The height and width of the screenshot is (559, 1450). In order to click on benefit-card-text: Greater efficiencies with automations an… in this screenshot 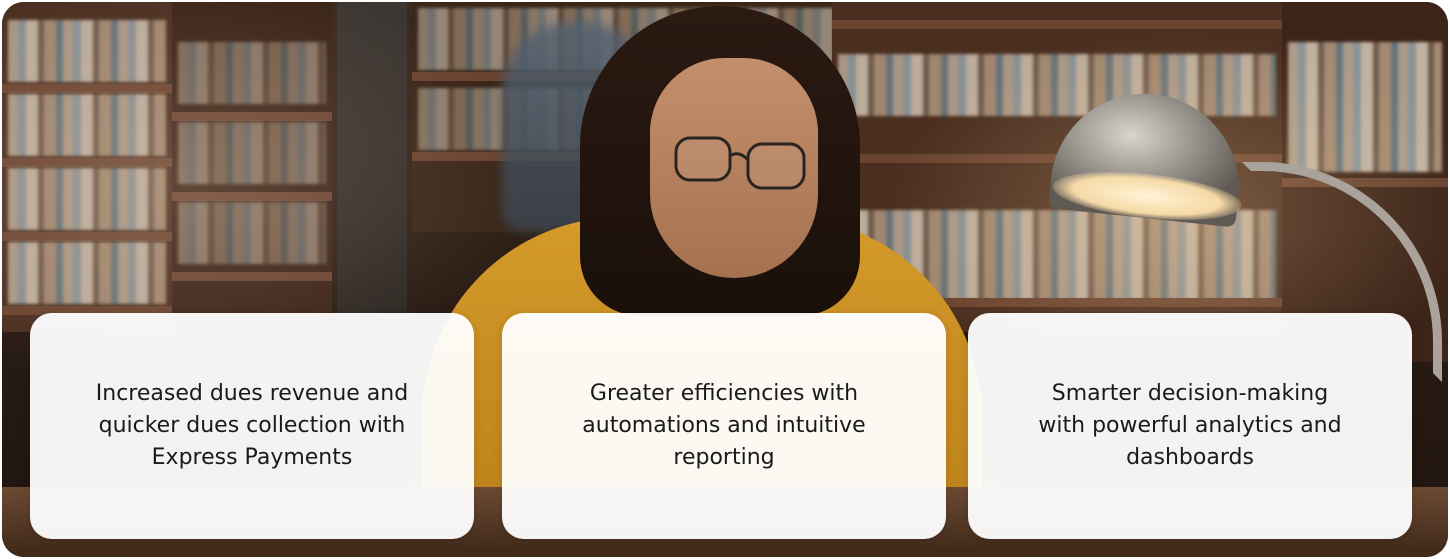, I will do `click(724, 425)`.